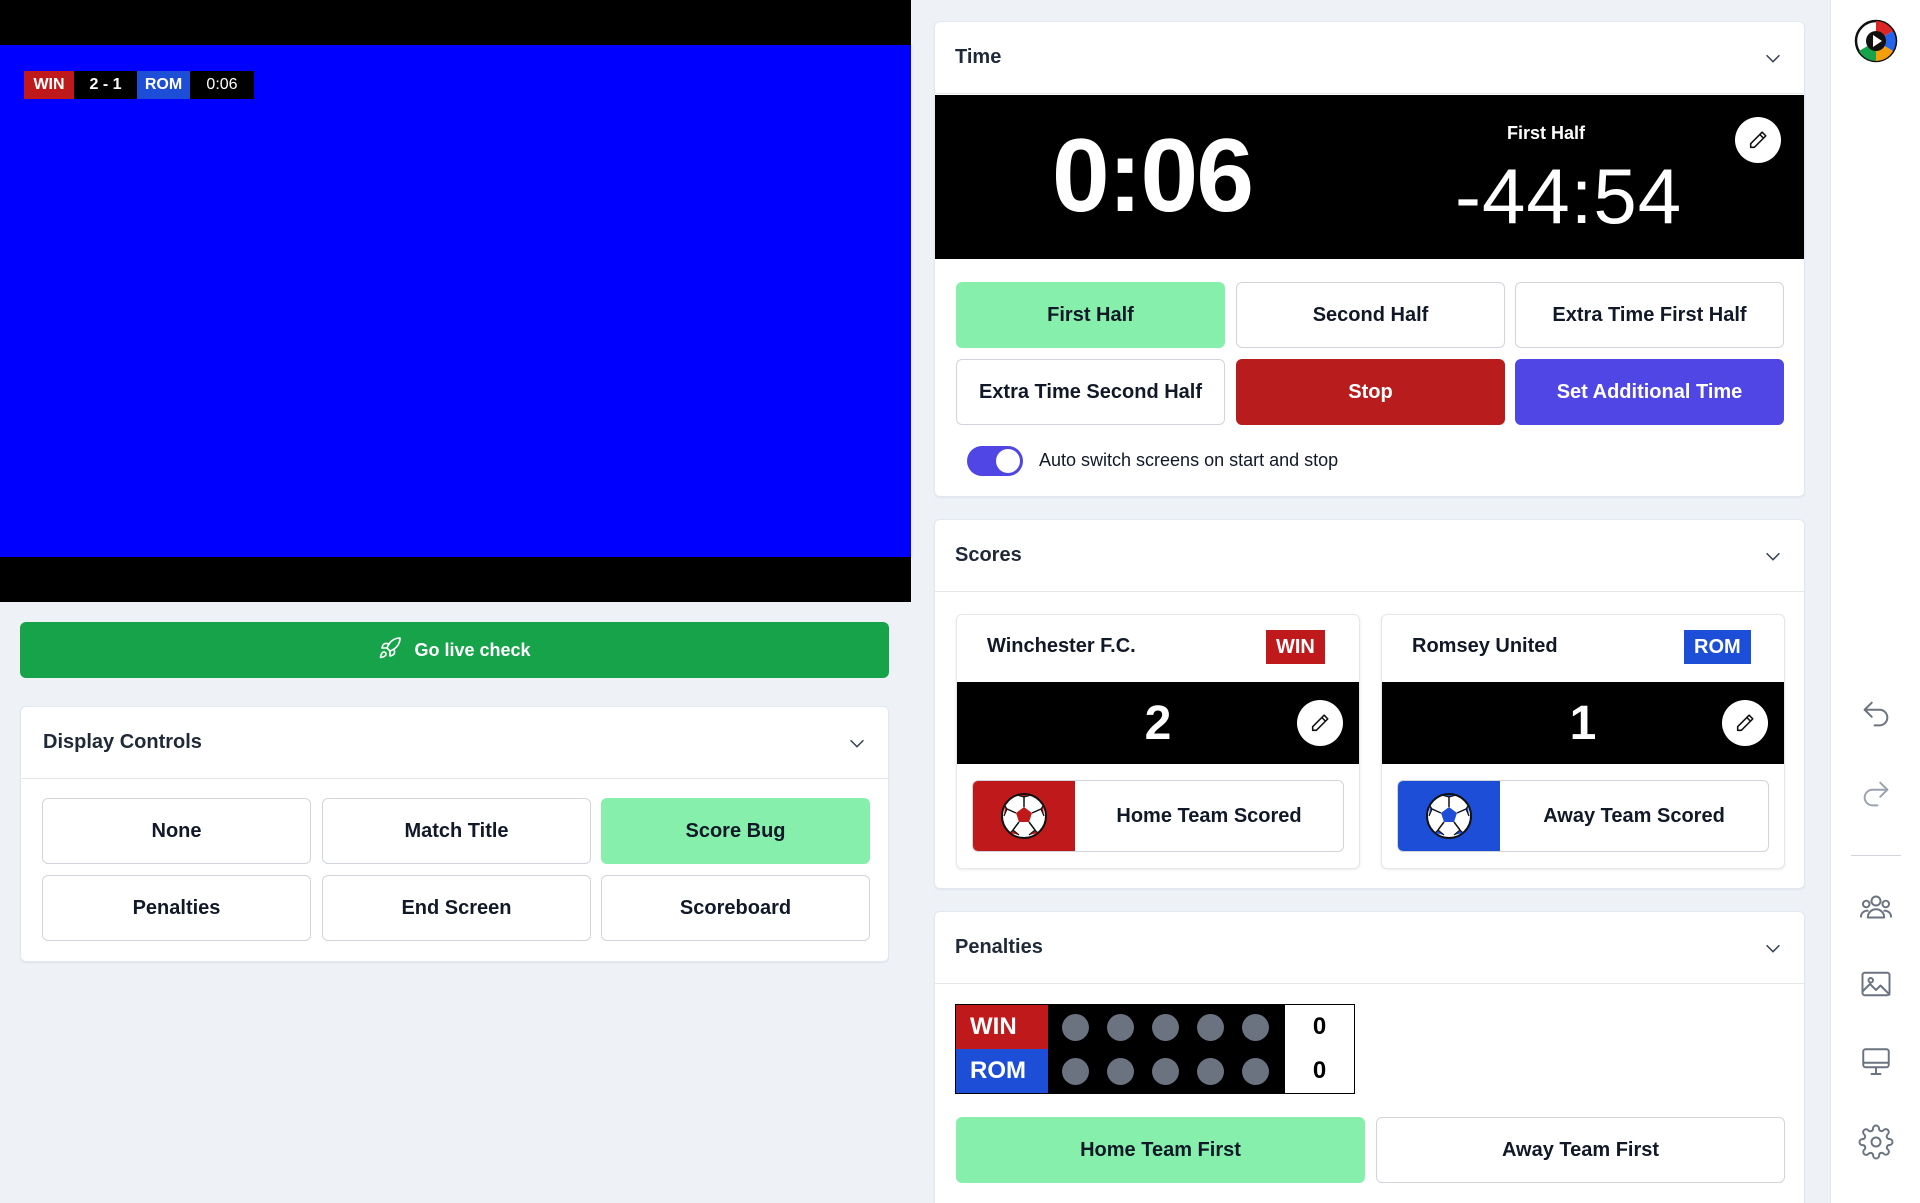 The width and height of the screenshot is (1920, 1203). What do you see at coordinates (1717, 647) in the screenshot?
I see `away-team-code: ROM` at bounding box center [1717, 647].